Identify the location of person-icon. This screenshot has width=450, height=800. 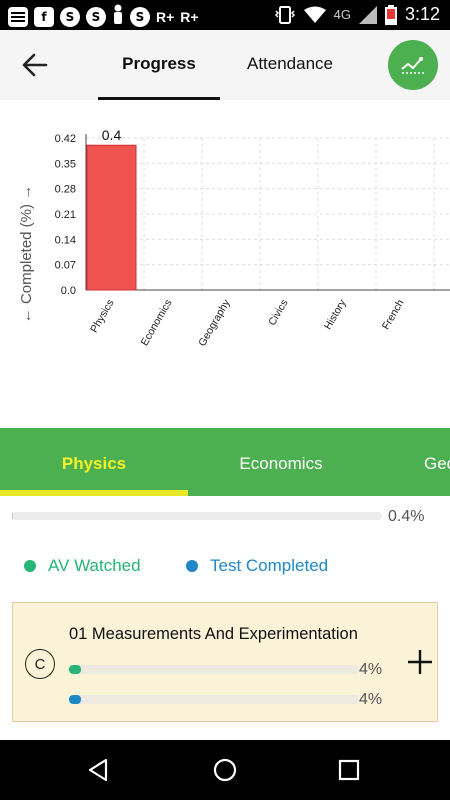
(118, 16).